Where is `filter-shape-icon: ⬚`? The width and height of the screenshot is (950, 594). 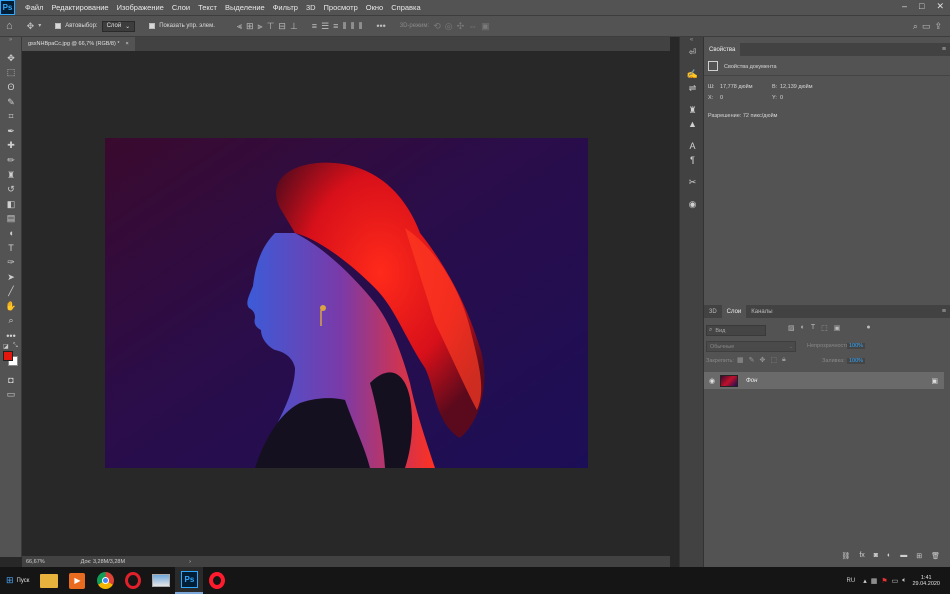 filter-shape-icon: ⬚ is located at coordinates (824, 328).